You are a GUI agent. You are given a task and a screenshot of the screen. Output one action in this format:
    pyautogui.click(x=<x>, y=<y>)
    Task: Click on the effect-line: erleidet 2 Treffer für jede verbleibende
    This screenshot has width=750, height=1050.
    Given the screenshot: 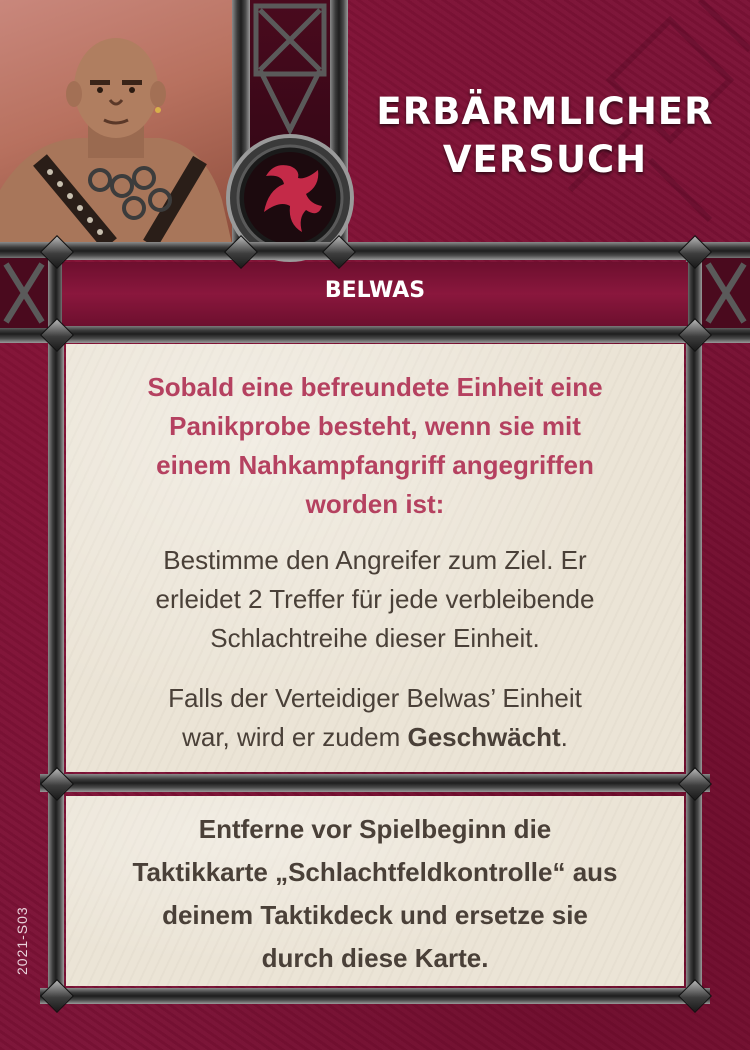 What is the action you would take?
    pyautogui.click(x=375, y=599)
    